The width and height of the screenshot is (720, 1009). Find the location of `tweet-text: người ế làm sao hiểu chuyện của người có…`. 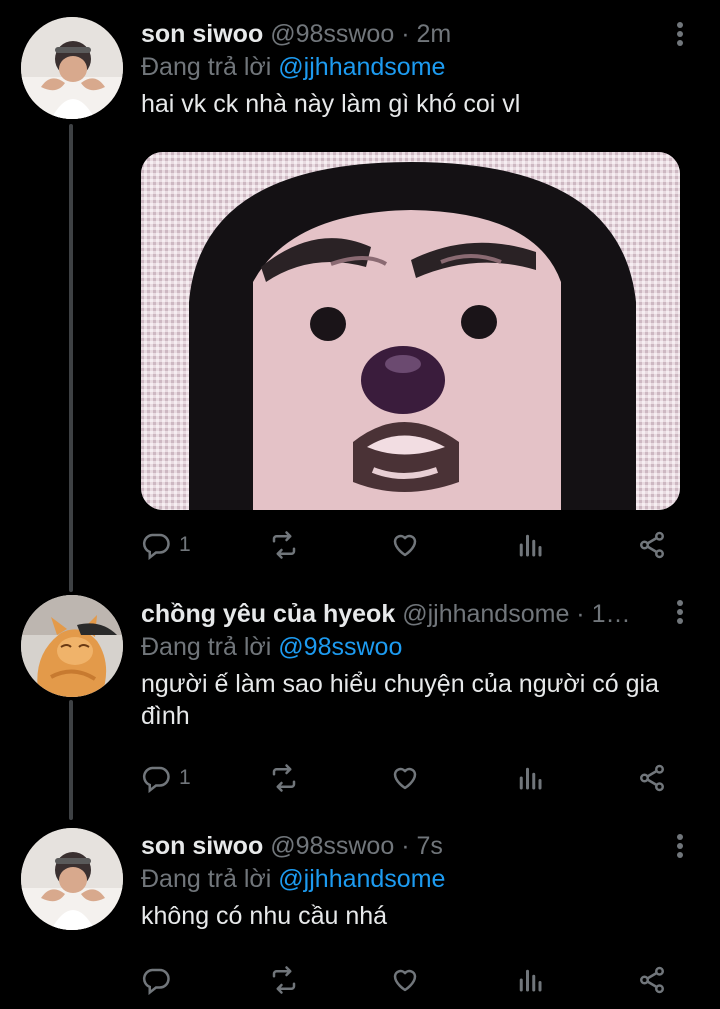

tweet-text: người ế làm sao hiểu chuyện của người có… is located at coordinates (400, 700).